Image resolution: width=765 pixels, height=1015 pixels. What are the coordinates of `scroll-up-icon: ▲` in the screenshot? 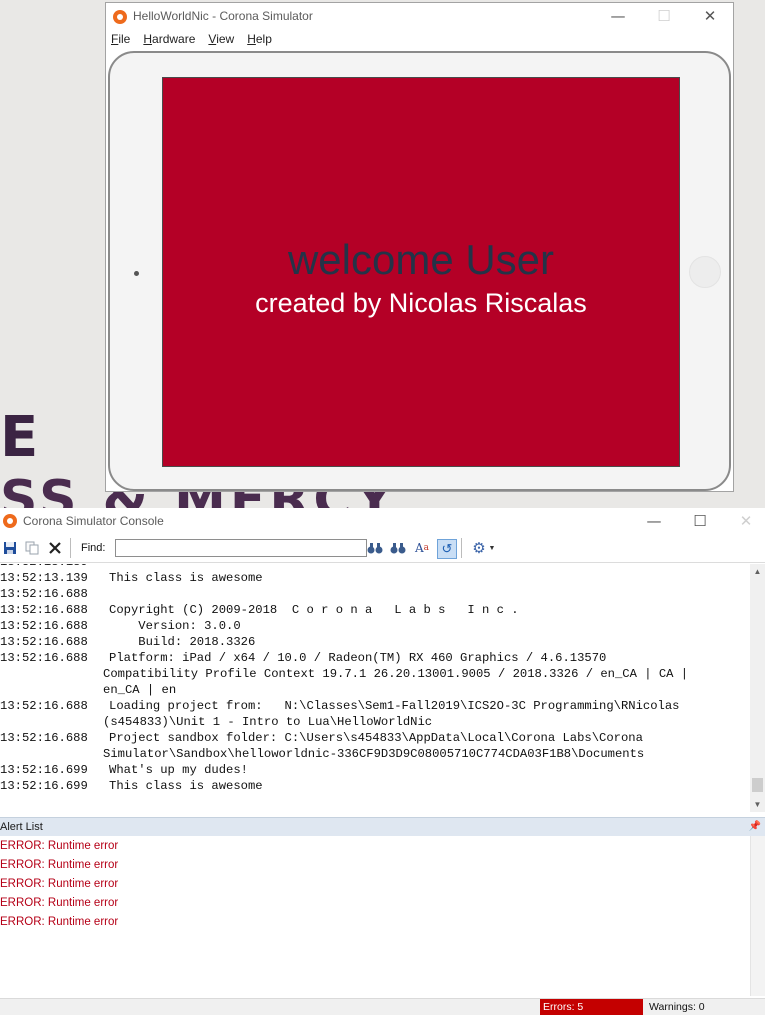 It's located at (757, 571).